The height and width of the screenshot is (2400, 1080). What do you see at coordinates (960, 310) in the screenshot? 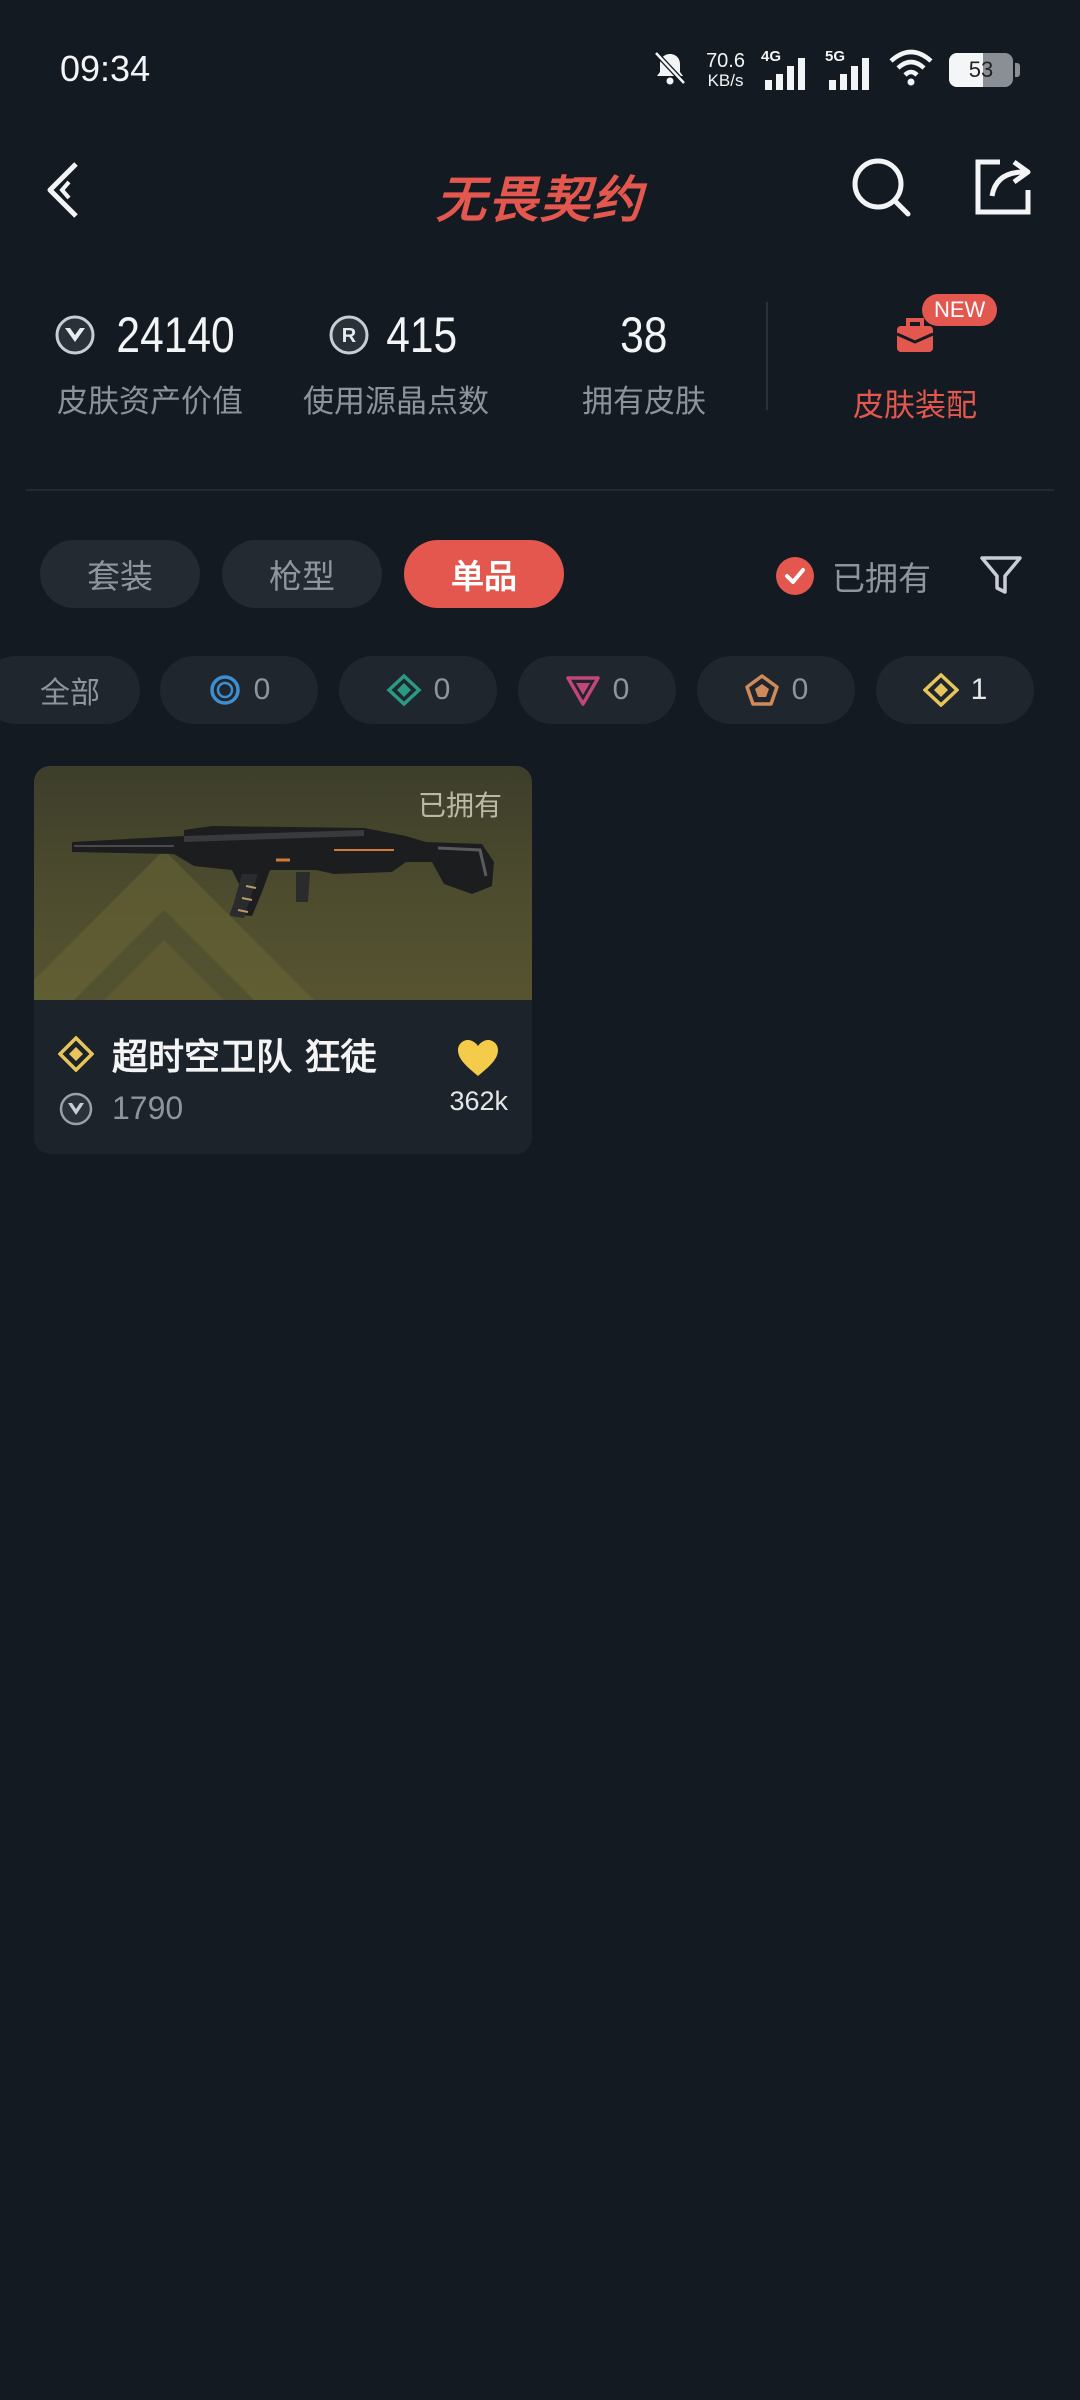
I see `new-badge: NEW` at bounding box center [960, 310].